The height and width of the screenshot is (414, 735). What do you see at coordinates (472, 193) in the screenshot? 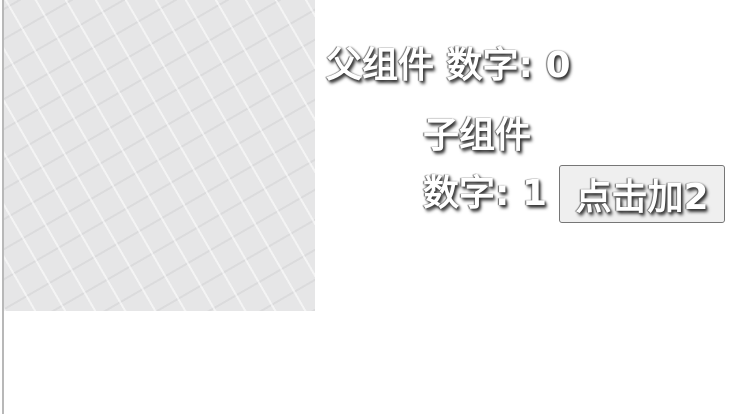
I see `child-count-label: 数字:` at bounding box center [472, 193].